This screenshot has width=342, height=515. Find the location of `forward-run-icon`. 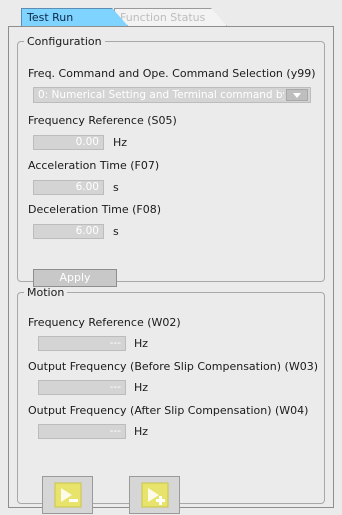

forward-run-icon is located at coordinates (154, 495).